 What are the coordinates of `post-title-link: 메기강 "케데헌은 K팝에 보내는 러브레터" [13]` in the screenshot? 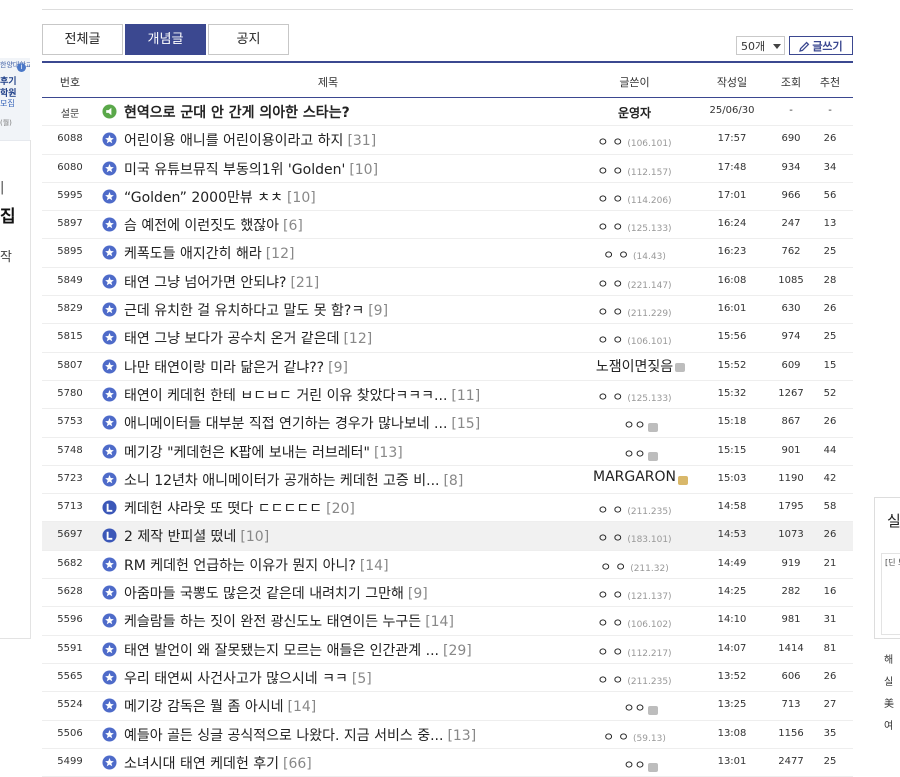 It's located at (263, 452).